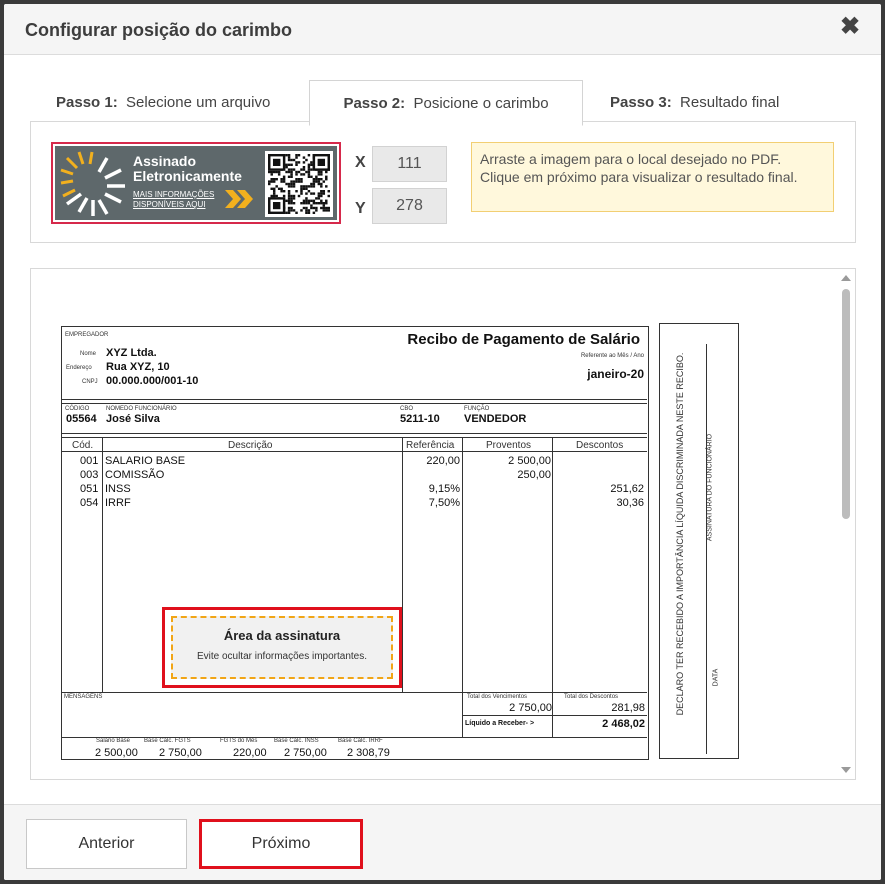 The width and height of the screenshot is (885, 884). I want to click on tab-step-3-label: Resultado final, so click(730, 102).